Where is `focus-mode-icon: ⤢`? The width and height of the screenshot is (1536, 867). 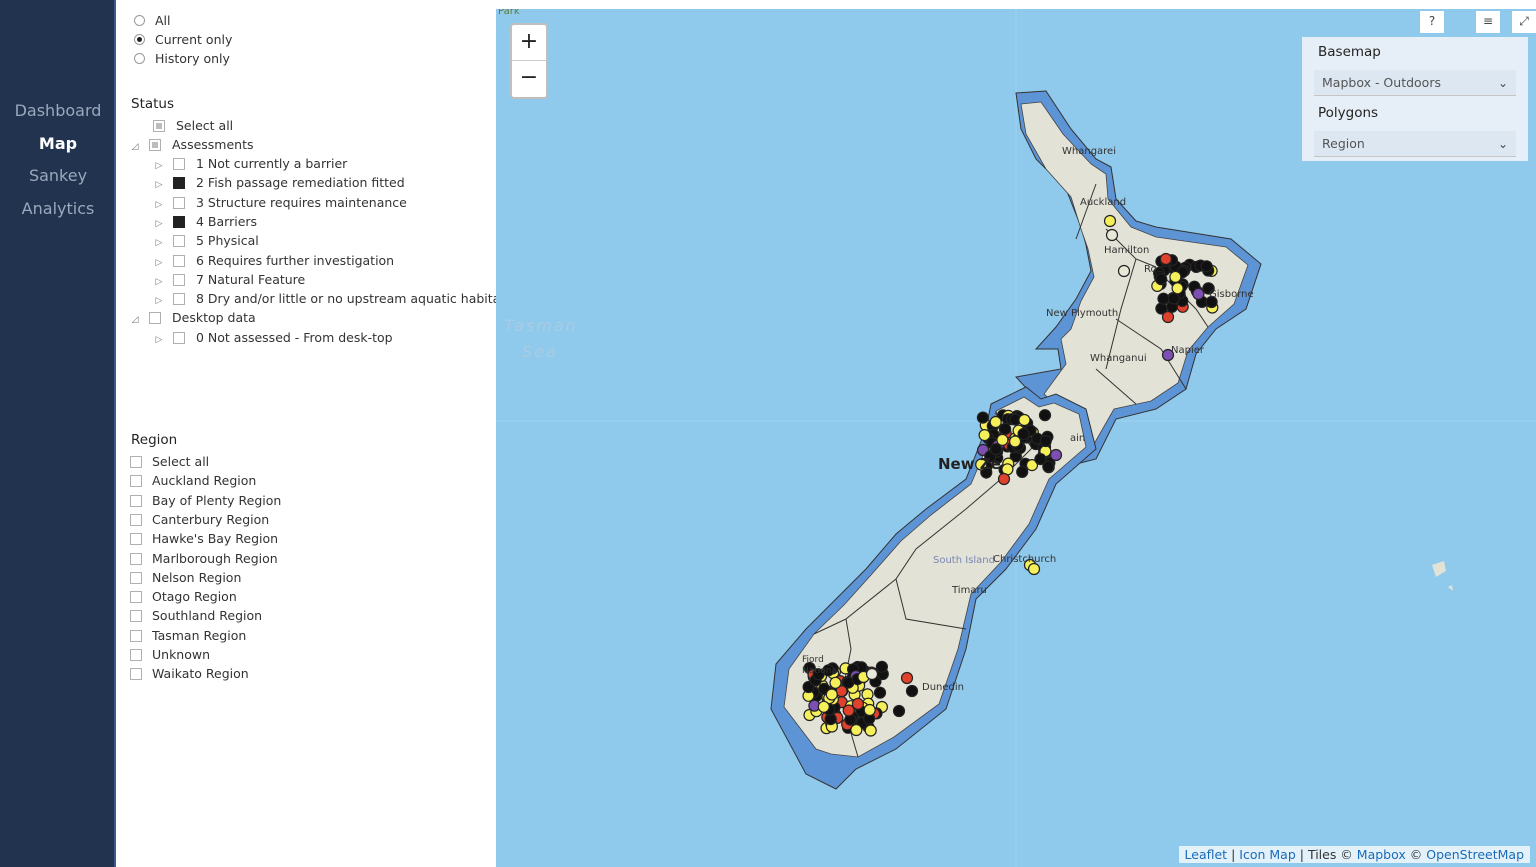
focus-mode-icon: ⤢ is located at coordinates (1524, 22).